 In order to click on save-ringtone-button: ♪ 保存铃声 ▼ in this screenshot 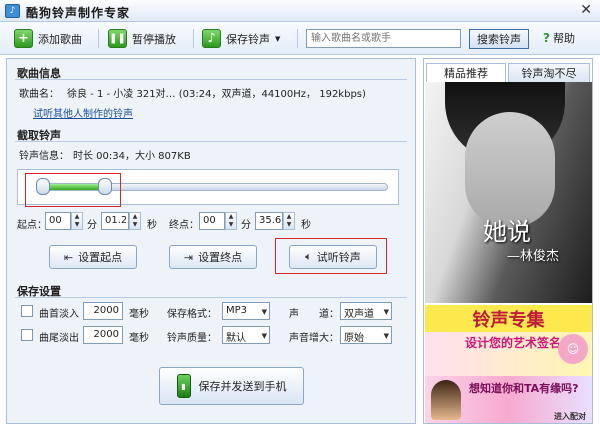, I will do `click(241, 38)`.